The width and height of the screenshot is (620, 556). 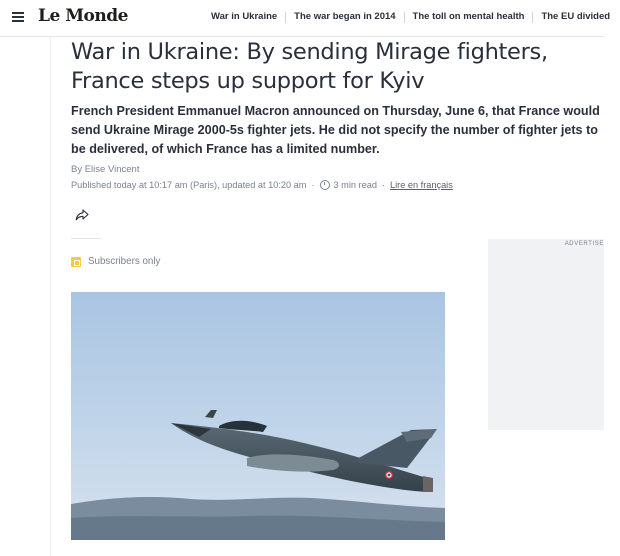 What do you see at coordinates (344, 17) in the screenshot?
I see `nav-war-began-2014: The war began in 2014` at bounding box center [344, 17].